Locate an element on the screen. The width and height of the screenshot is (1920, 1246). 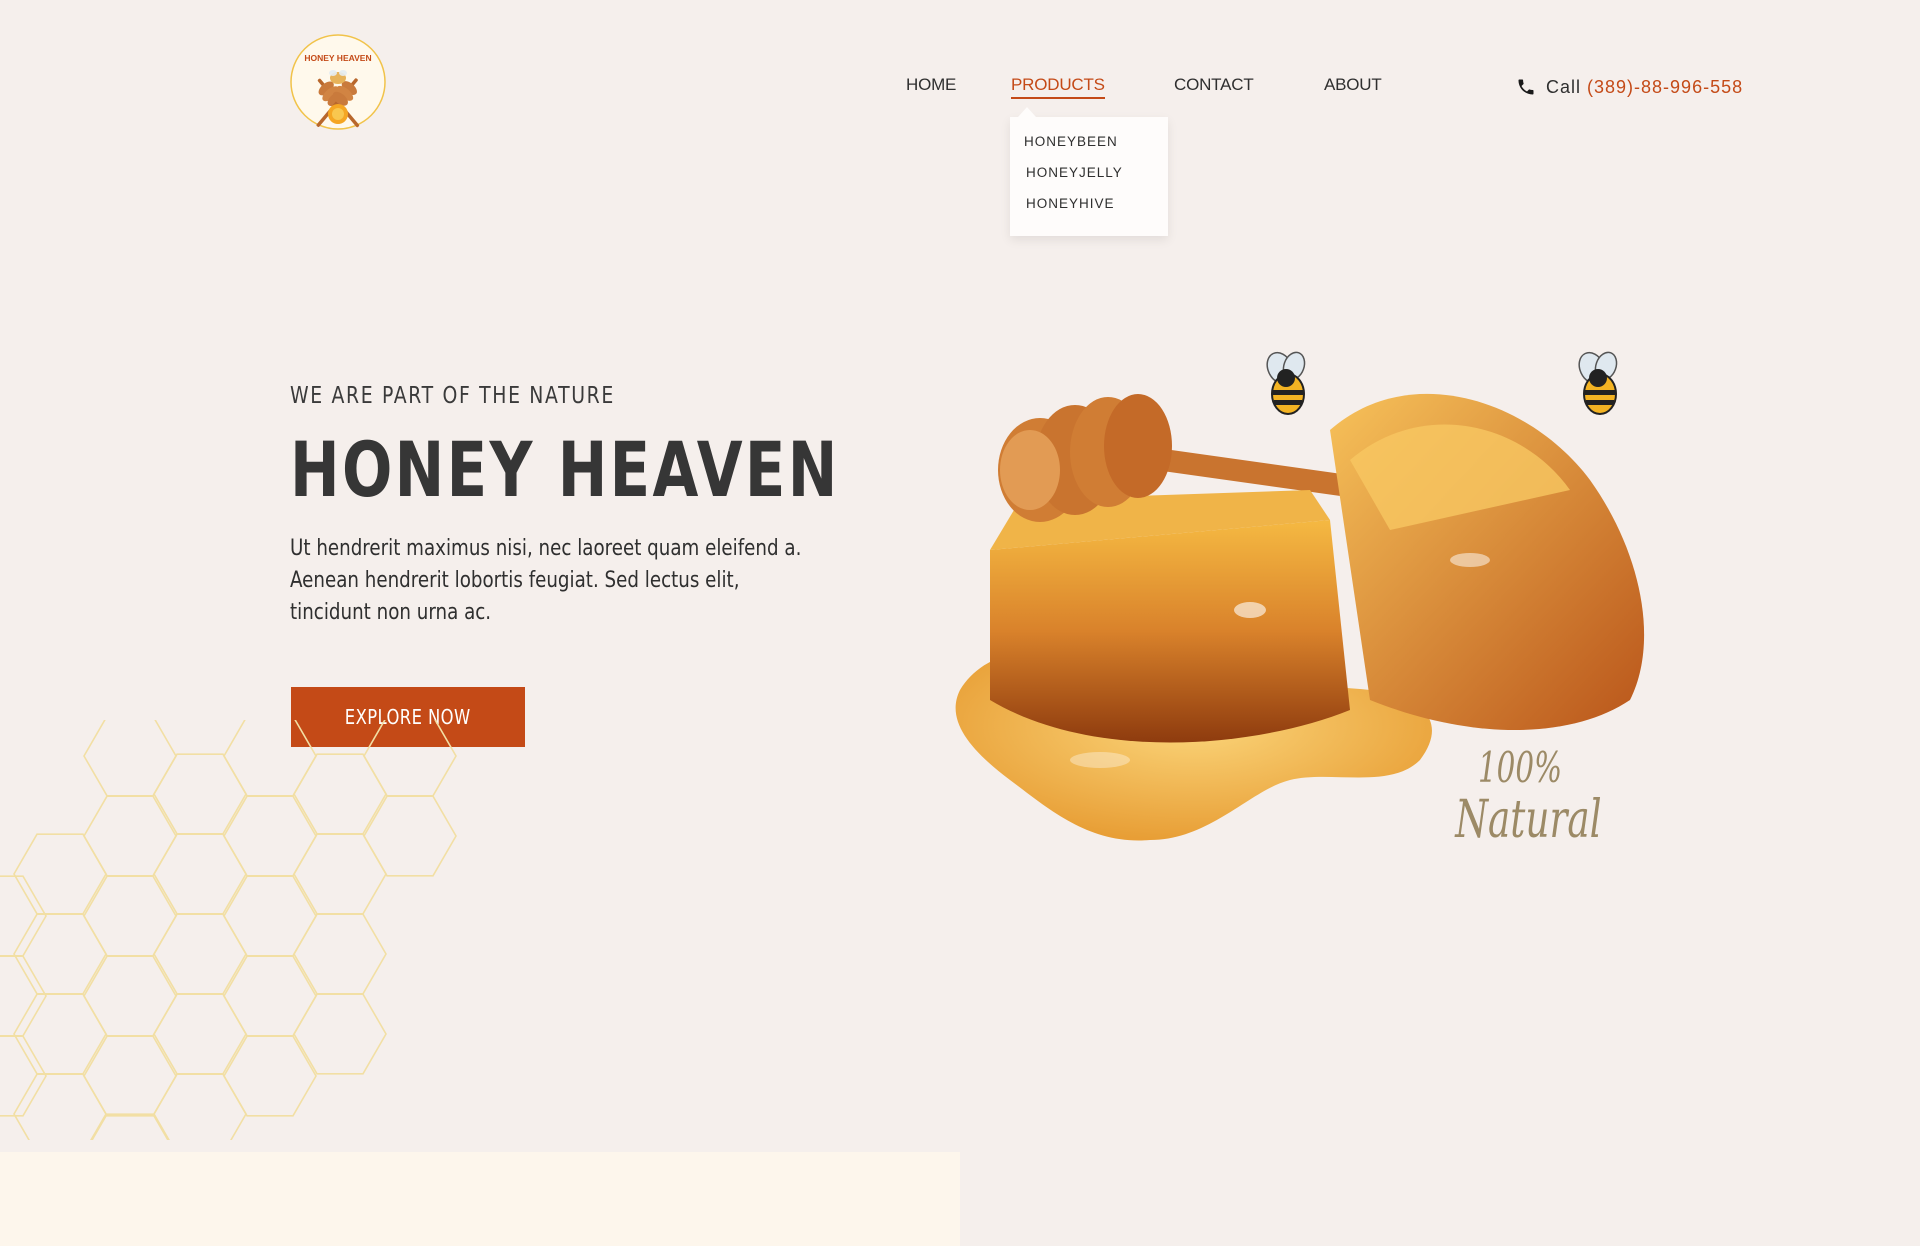
phone-icon is located at coordinates (1526, 87).